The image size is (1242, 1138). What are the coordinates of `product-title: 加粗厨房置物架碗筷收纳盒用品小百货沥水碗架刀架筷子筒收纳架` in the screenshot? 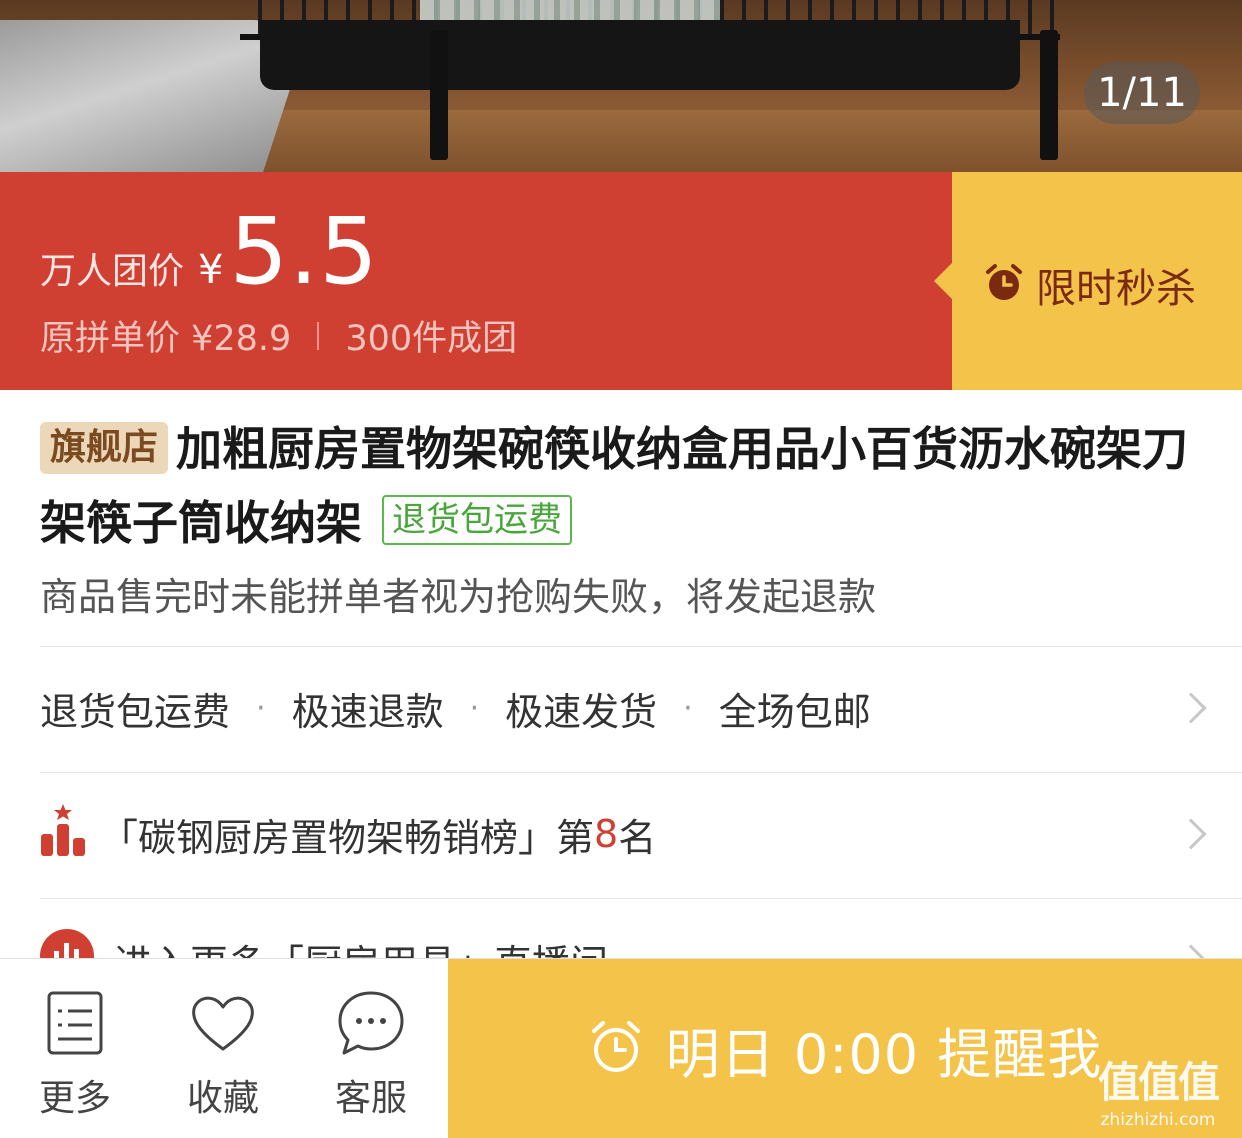 It's located at (614, 486).